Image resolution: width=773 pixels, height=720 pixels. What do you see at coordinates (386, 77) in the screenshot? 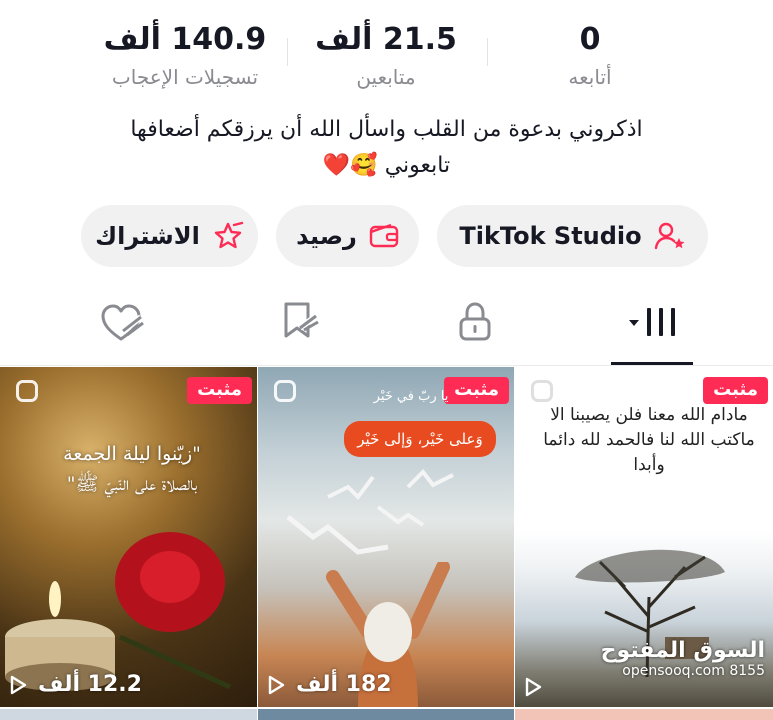
I see `followers-label: متابعين` at bounding box center [386, 77].